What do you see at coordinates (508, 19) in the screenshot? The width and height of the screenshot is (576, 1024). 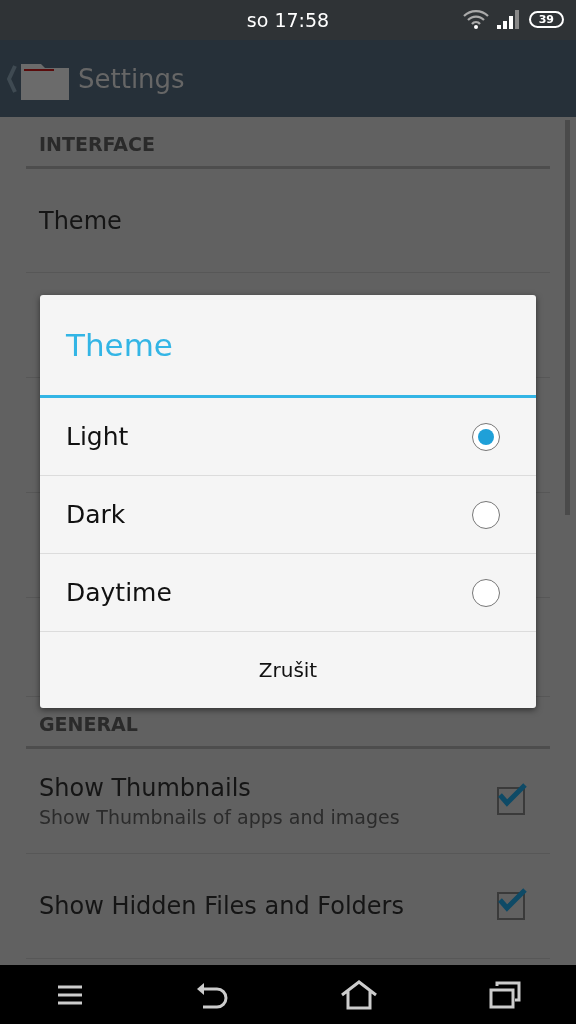 I see `signal-icon` at bounding box center [508, 19].